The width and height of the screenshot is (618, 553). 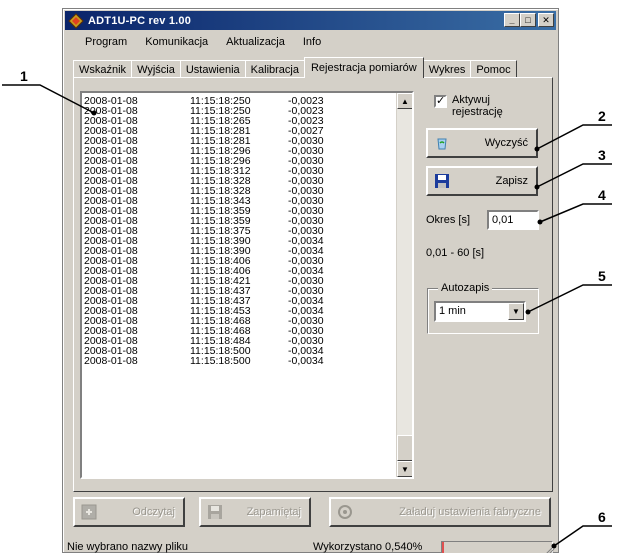 I want to click on callout-5: 5, so click(x=602, y=276).